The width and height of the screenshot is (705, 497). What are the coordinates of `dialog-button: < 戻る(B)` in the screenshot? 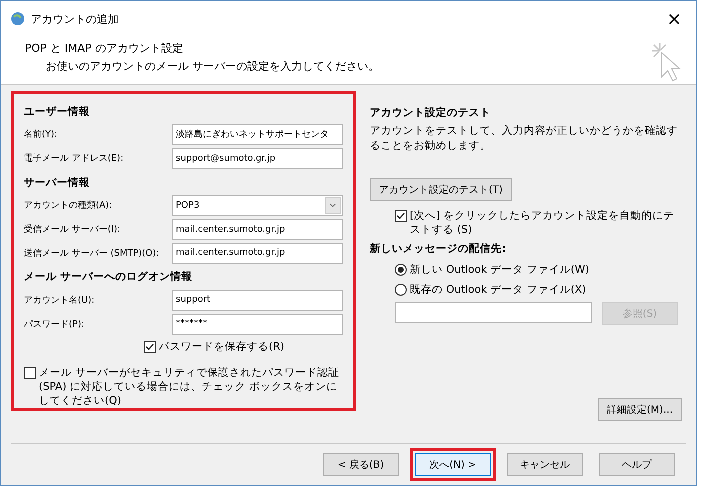 It's located at (361, 464).